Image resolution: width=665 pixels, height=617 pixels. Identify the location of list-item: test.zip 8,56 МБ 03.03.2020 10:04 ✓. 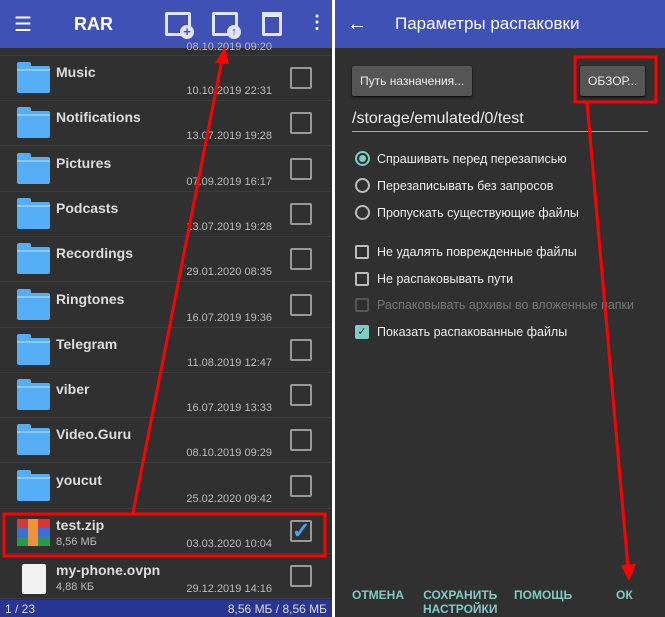
(166, 531).